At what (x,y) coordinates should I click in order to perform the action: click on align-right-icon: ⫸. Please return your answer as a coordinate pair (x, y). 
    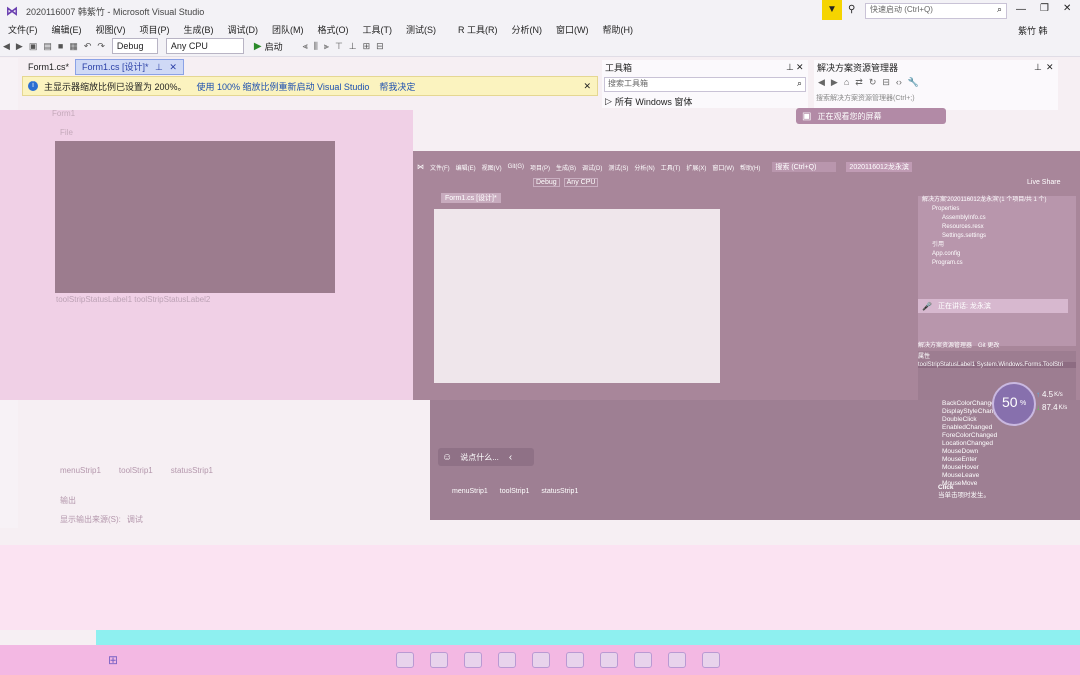
    Looking at the image, I should click on (326, 46).